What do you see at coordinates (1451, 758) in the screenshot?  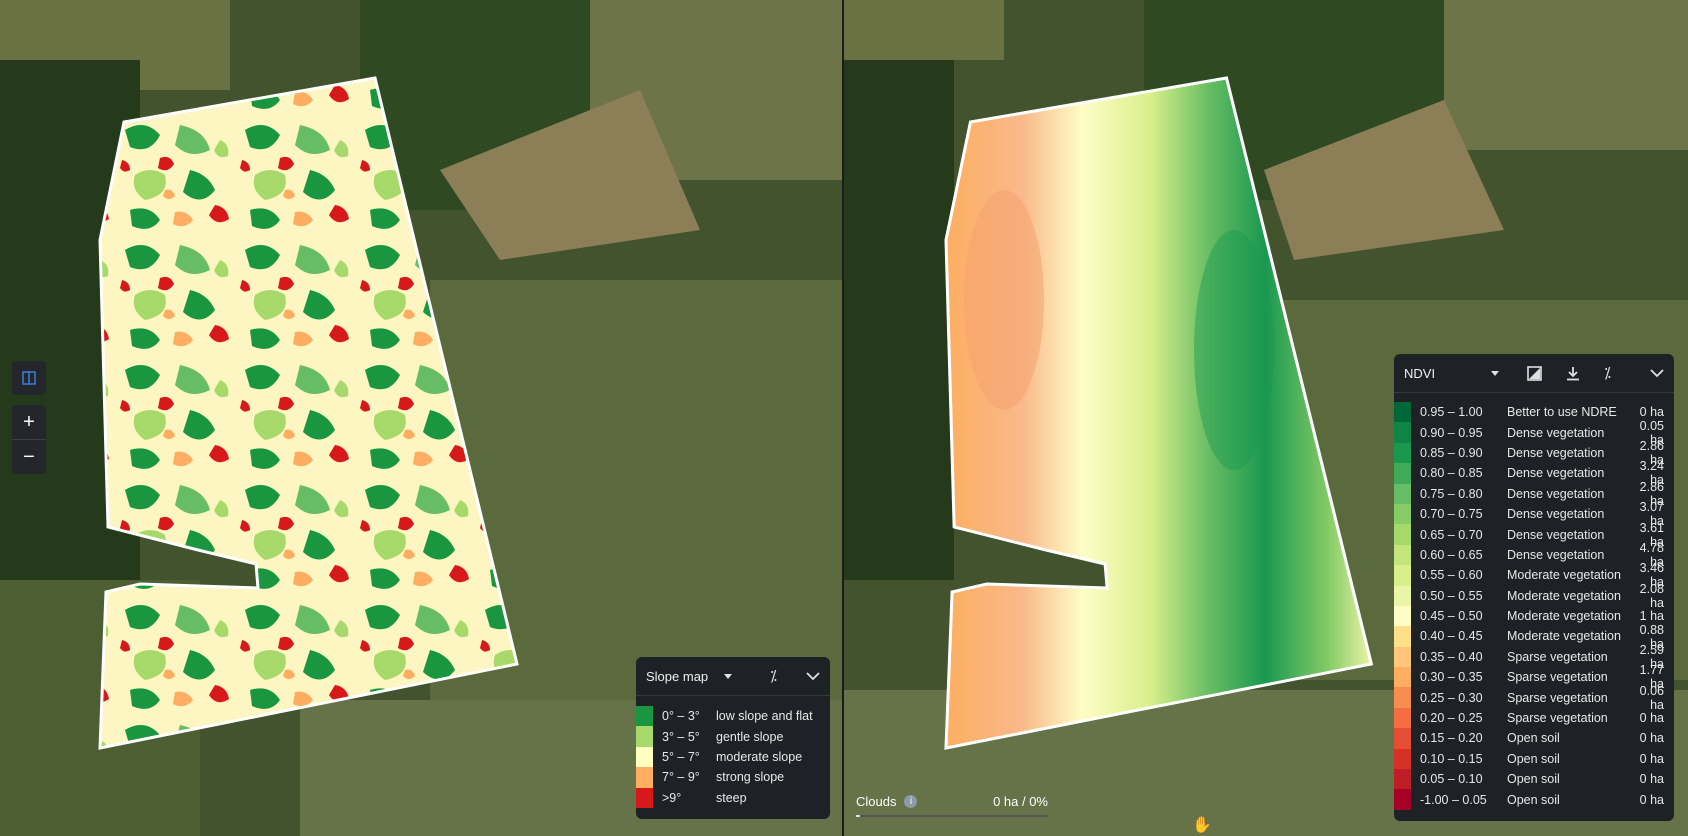 I see `legend-range: 0.10 – 0.15` at bounding box center [1451, 758].